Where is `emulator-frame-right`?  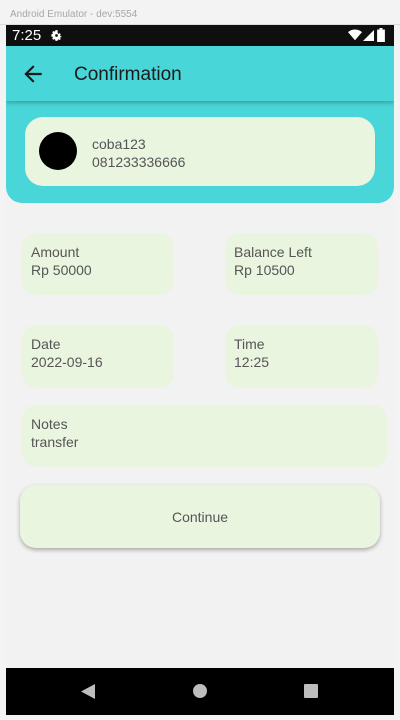 emulator-frame-right is located at coordinates (397, 372).